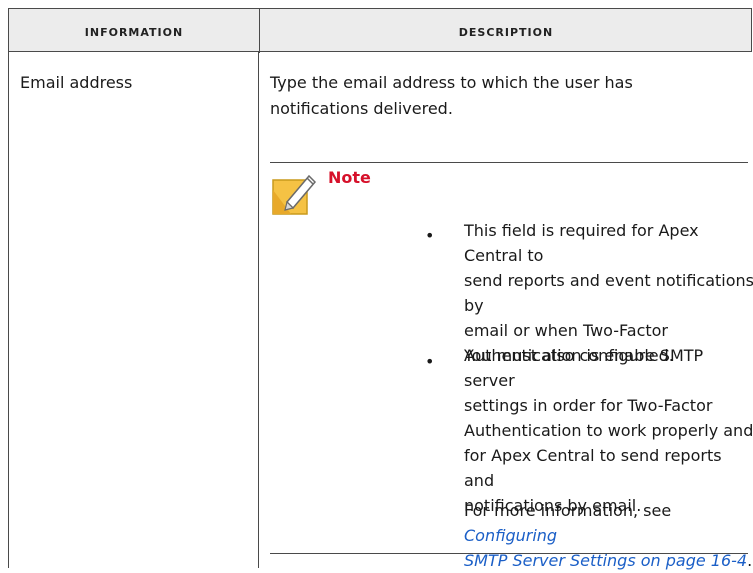 This screenshot has width=753, height=573. I want to click on header-description: Description, so click(506, 30).